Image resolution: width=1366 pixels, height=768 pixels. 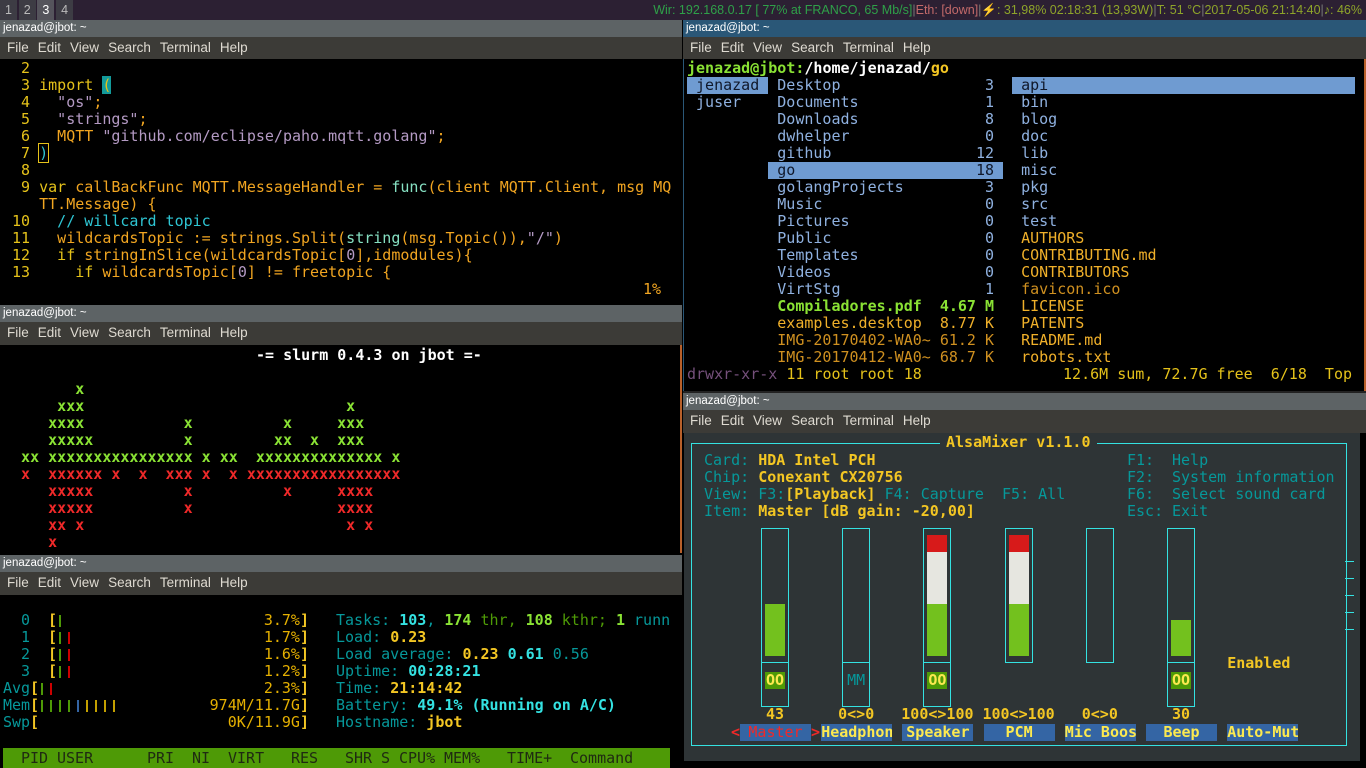 I want to click on file-list-item: Videos 0, so click(x=885, y=272).